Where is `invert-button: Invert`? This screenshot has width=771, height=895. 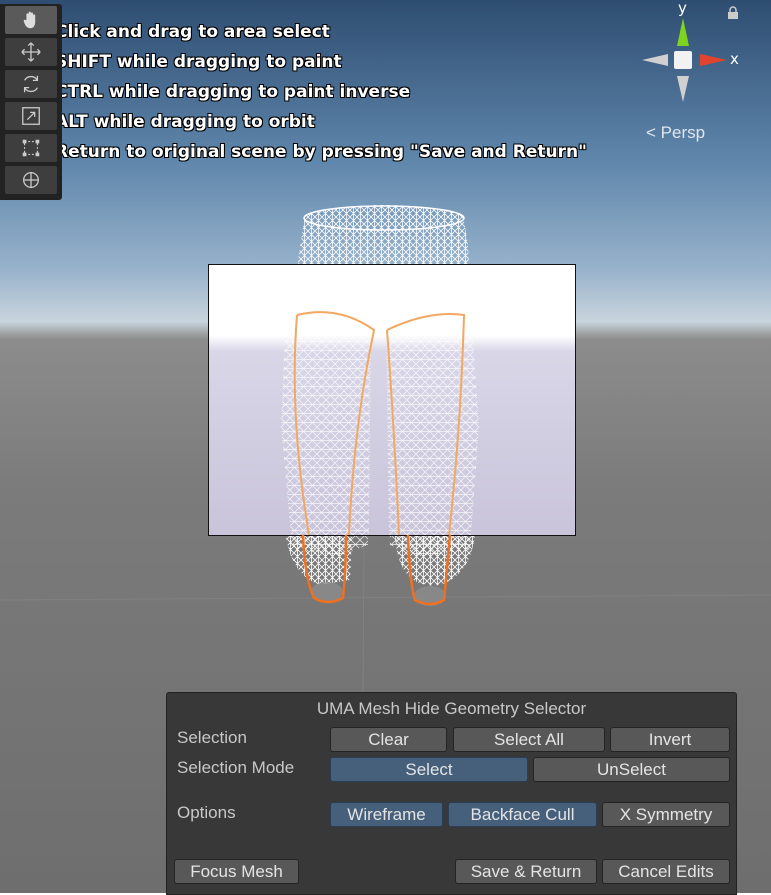 invert-button: Invert is located at coordinates (670, 739).